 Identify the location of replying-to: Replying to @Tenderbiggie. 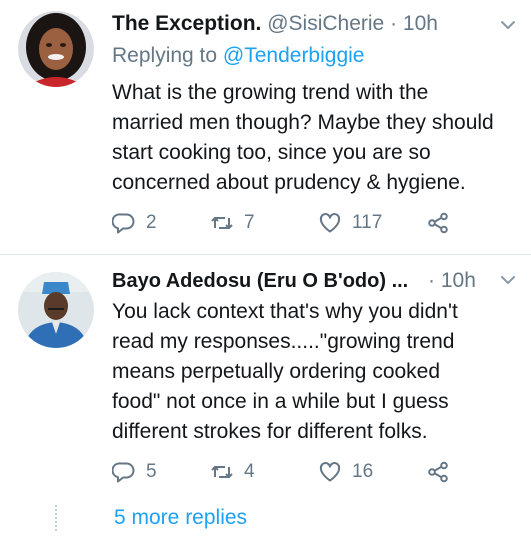
(238, 56).